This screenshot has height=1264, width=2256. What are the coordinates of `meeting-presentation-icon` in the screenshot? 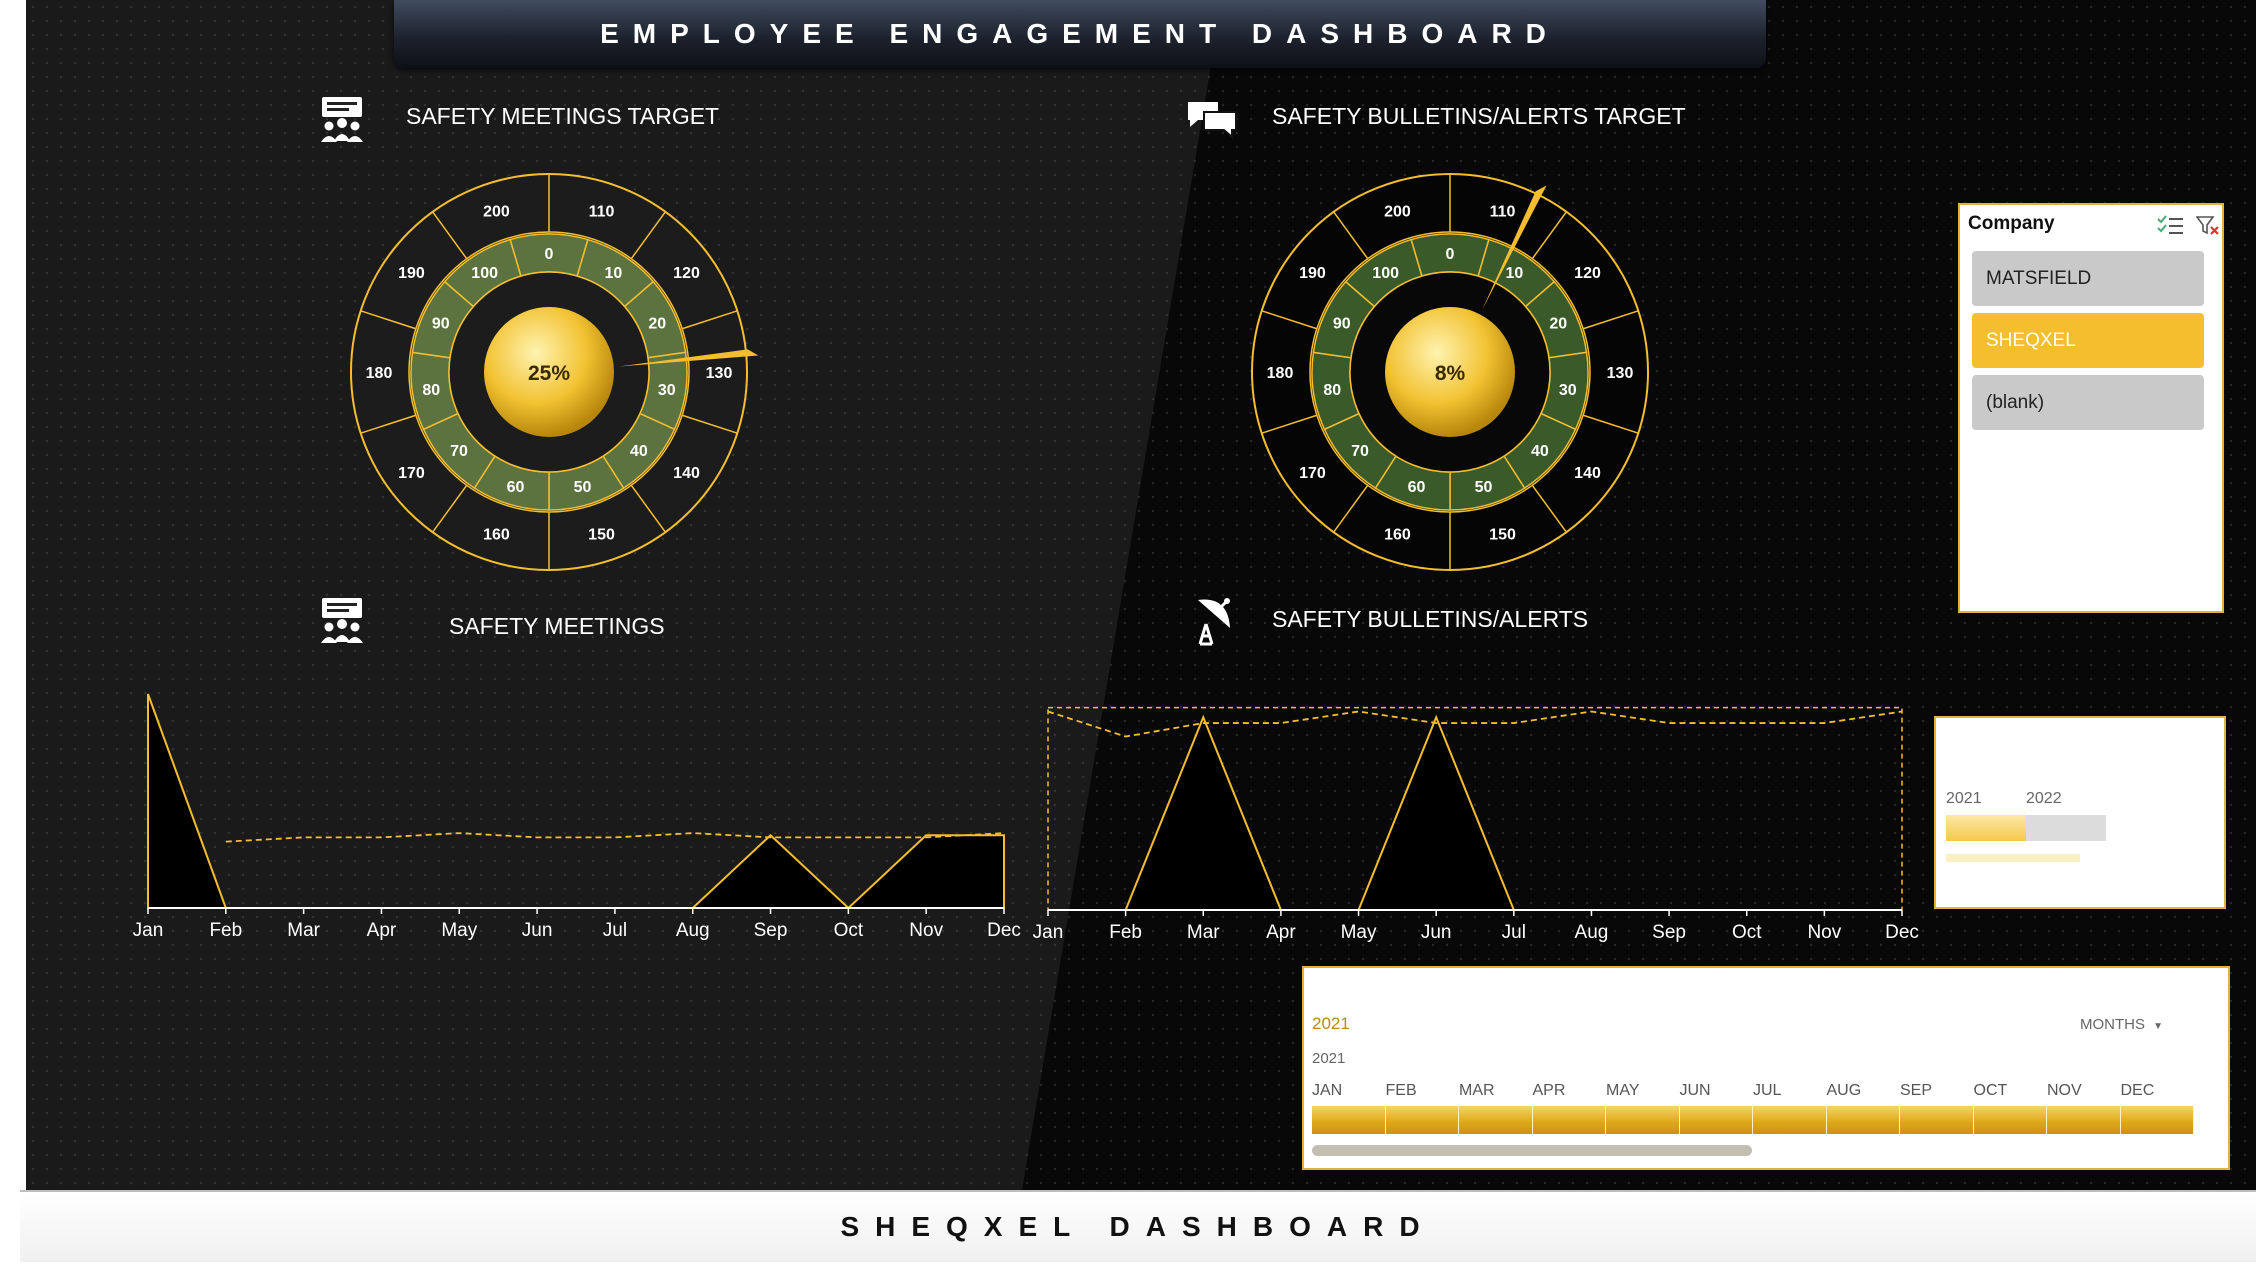 It's located at (342, 121).